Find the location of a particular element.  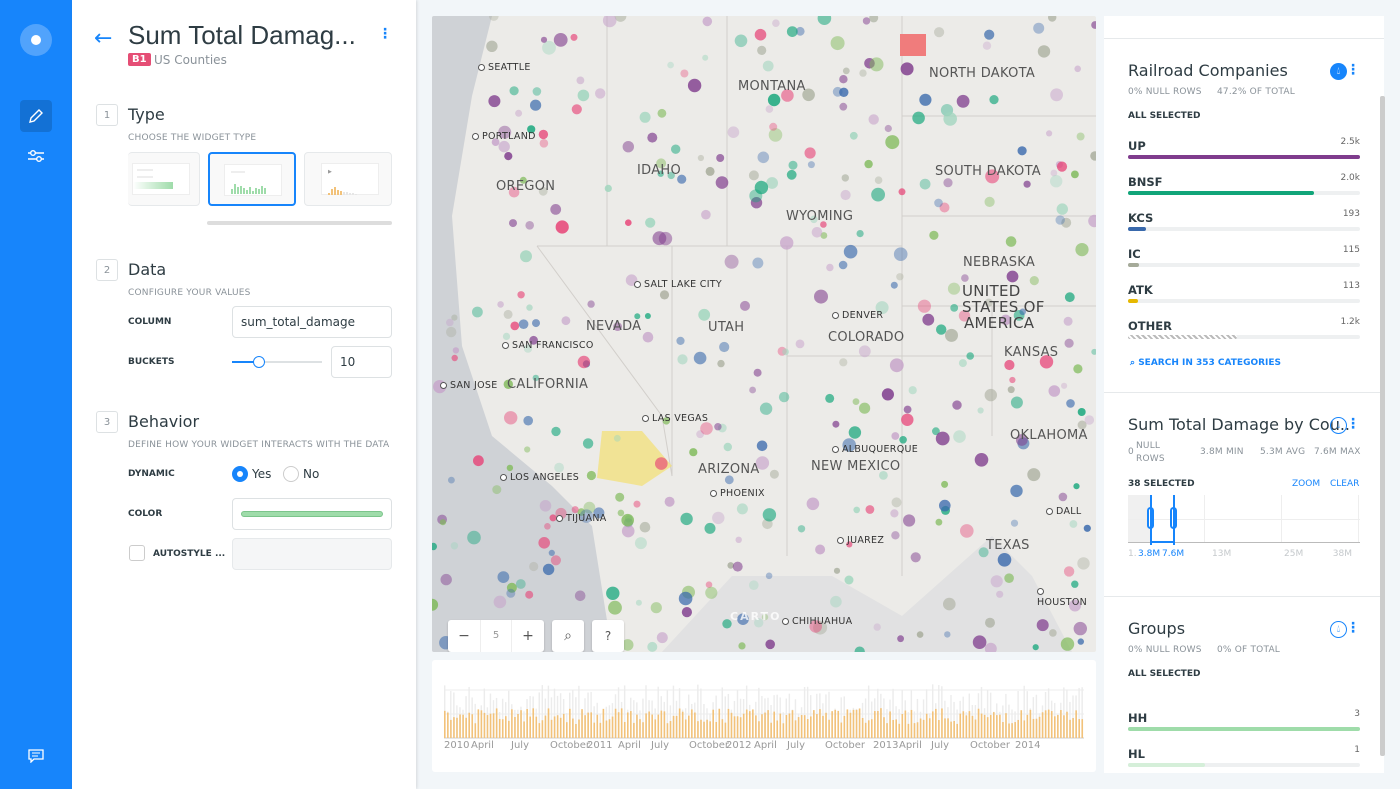

color-label: COLOR is located at coordinates (145, 514).